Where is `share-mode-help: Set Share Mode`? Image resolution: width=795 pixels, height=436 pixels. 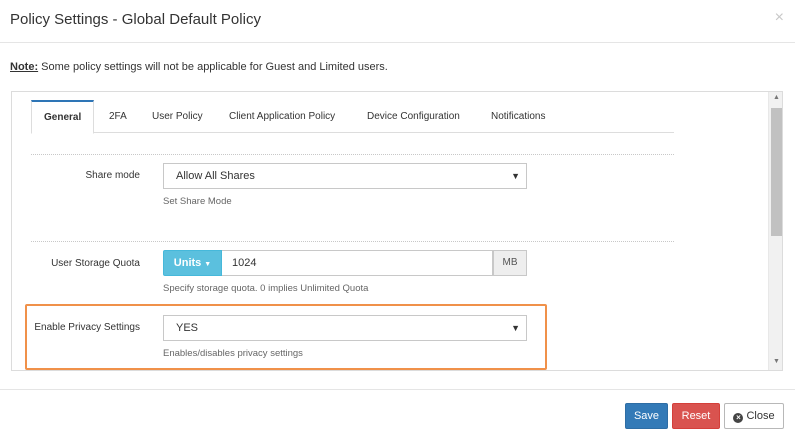 share-mode-help: Set Share Mode is located at coordinates (197, 201).